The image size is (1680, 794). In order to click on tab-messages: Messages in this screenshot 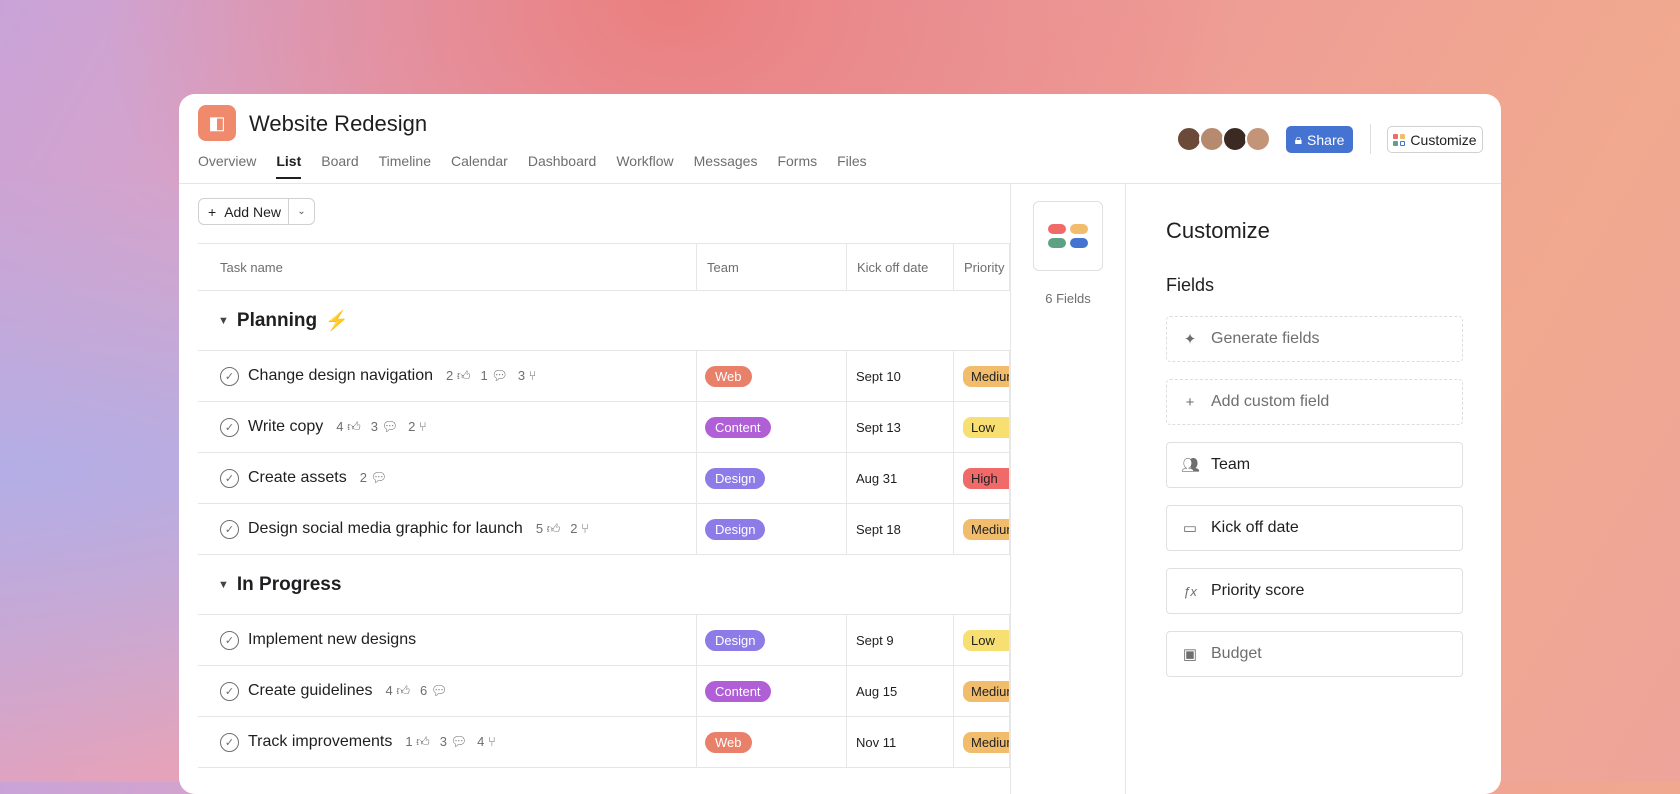, I will do `click(726, 166)`.